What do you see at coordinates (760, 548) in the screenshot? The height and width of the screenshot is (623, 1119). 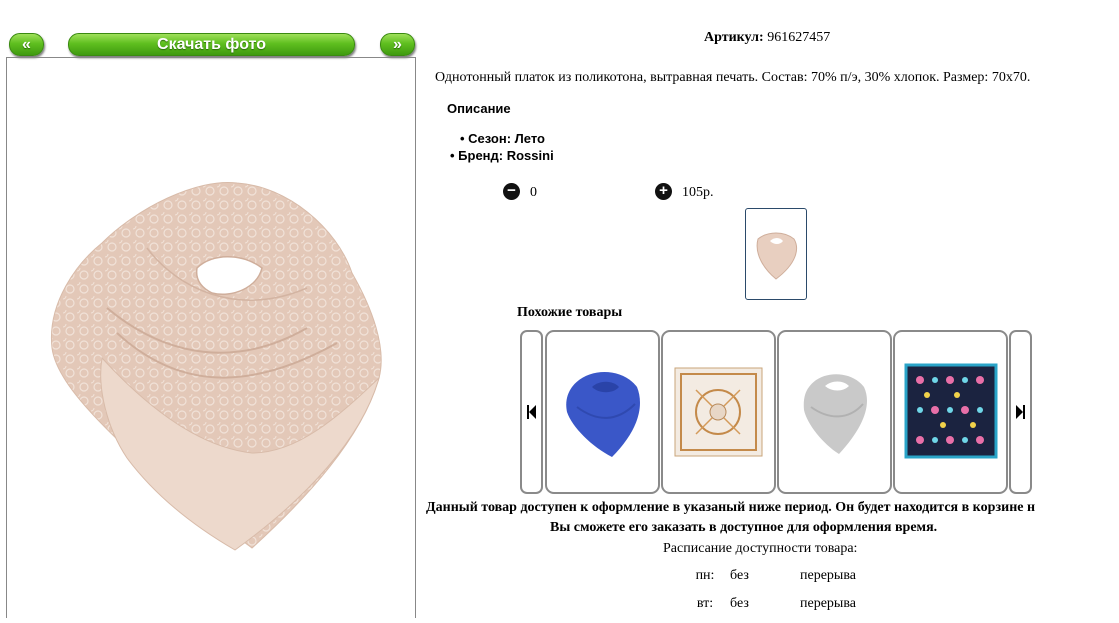 I see `schedule-title: Расписание доступности товара:` at bounding box center [760, 548].